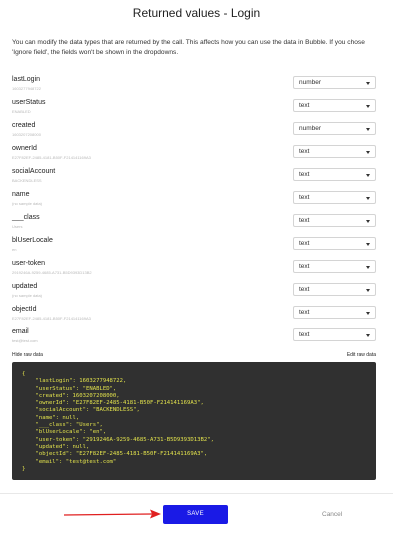 This screenshot has height=533, width=393. What do you see at coordinates (194, 86) in the screenshot?
I see `field-row: lastLogin 1603277948722 number` at bounding box center [194, 86].